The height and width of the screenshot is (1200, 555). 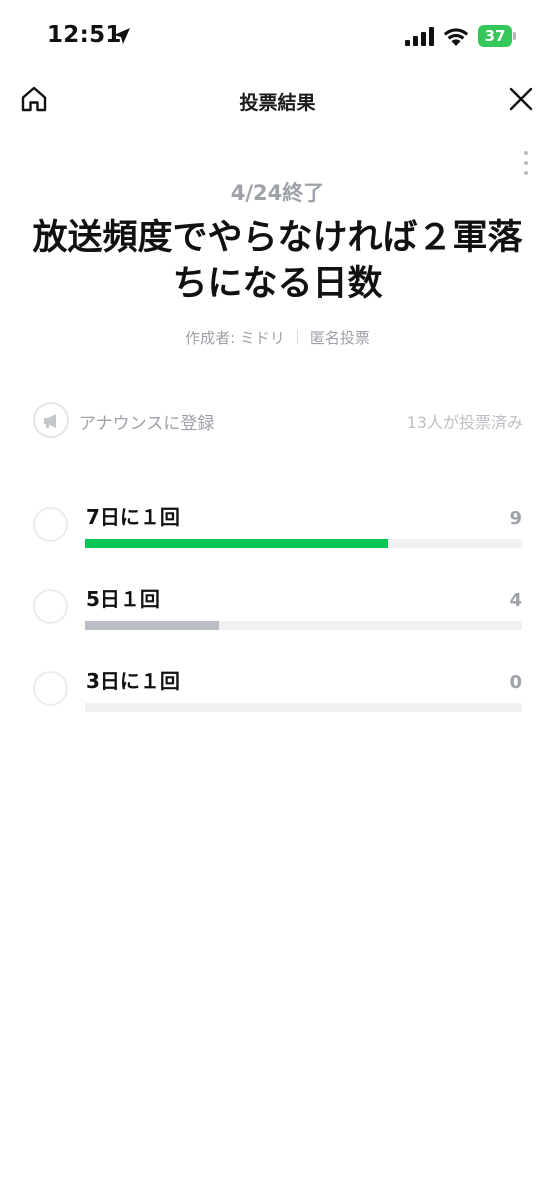 I want to click on meta-divider, so click(x=297, y=337).